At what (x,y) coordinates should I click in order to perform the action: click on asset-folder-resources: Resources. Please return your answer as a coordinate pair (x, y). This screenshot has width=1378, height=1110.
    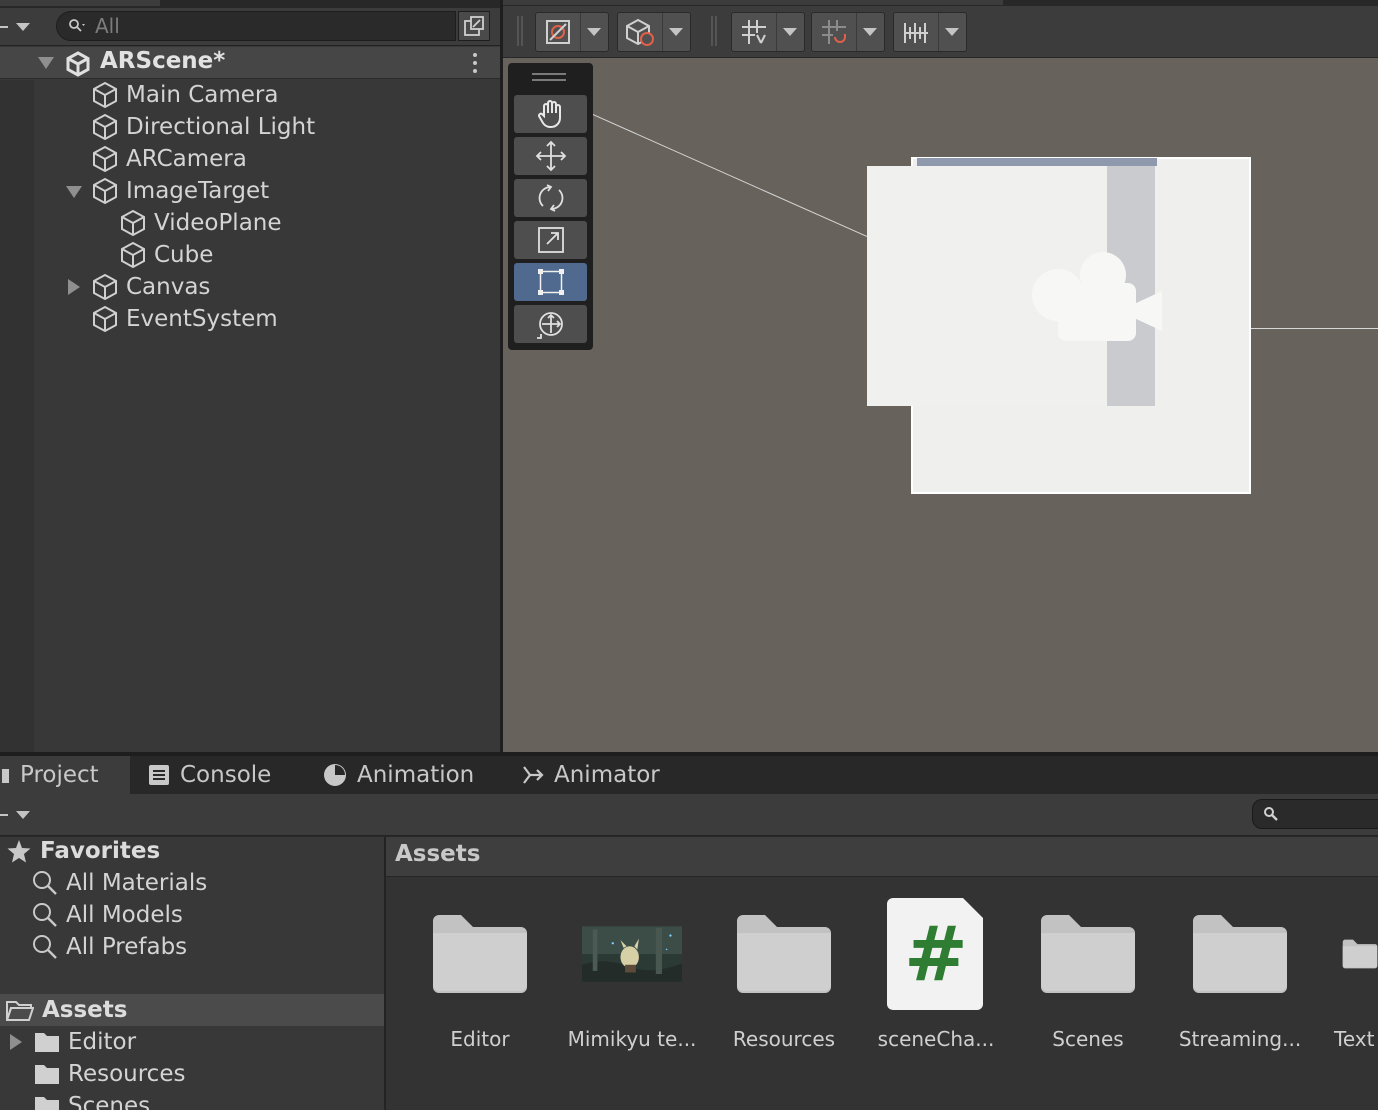
    Looking at the image, I should click on (784, 979).